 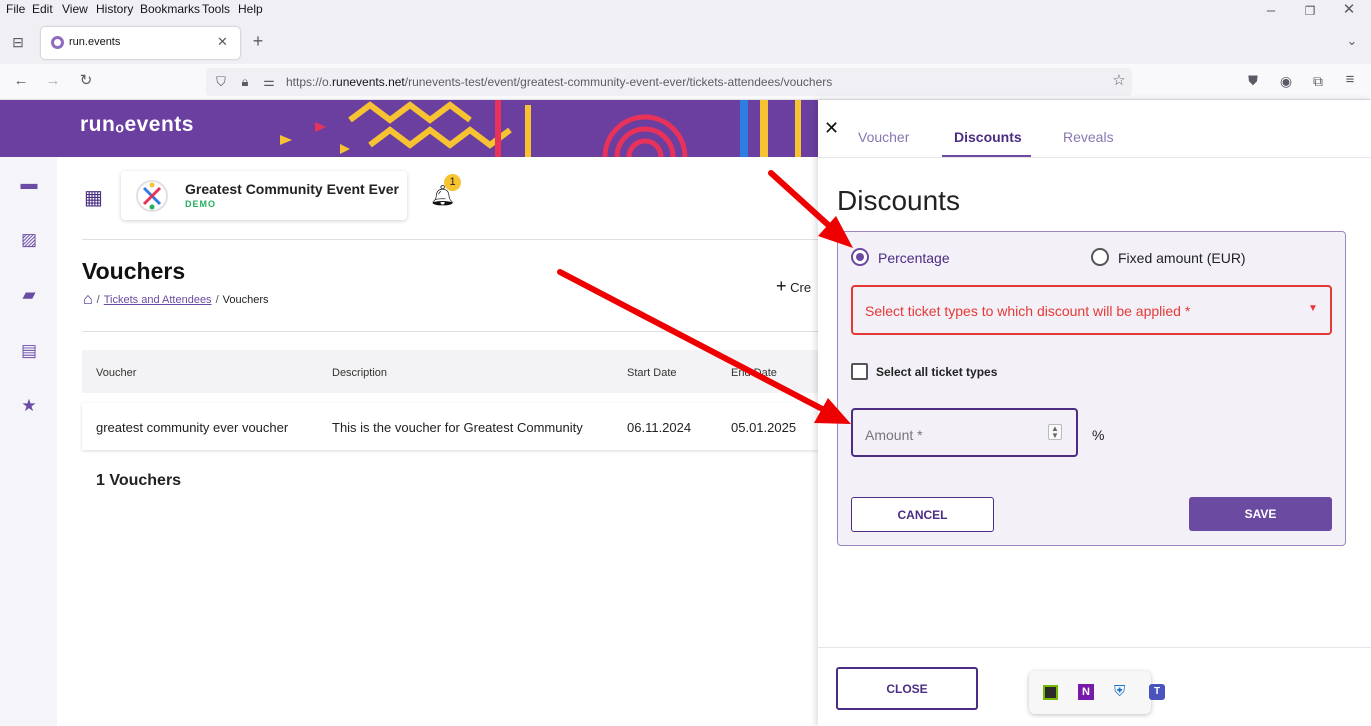 I want to click on cell-voucher: greatest community ever voucher, so click(x=192, y=427).